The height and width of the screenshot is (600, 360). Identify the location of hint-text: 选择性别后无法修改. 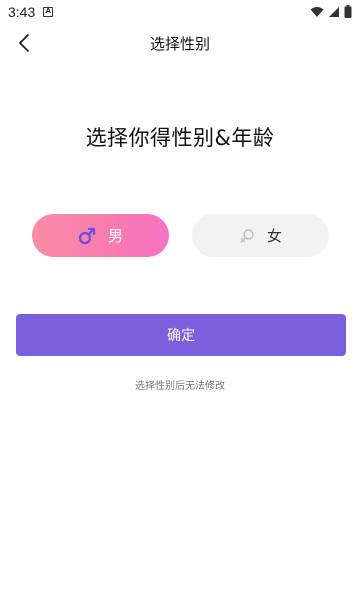
(180, 386).